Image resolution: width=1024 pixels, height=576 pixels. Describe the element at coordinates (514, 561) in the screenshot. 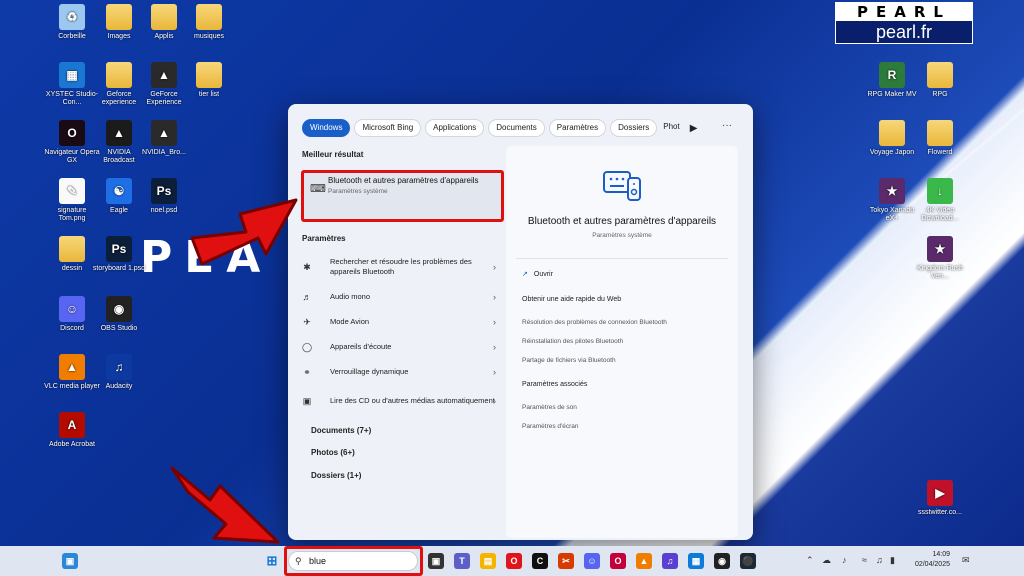

I see `opera-icon: O` at that location.